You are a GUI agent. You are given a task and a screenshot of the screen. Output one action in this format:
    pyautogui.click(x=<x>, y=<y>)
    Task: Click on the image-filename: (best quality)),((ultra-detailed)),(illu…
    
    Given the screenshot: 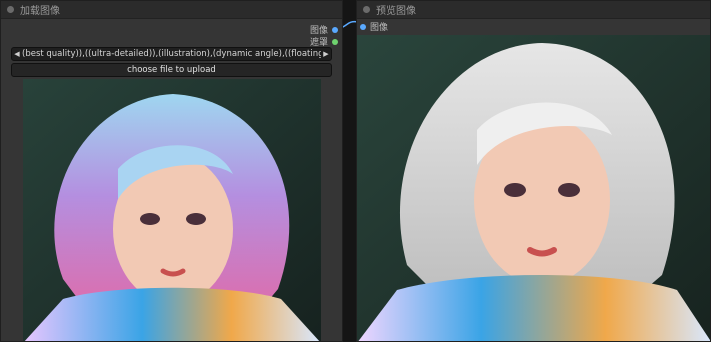 What is the action you would take?
    pyautogui.click(x=171, y=54)
    